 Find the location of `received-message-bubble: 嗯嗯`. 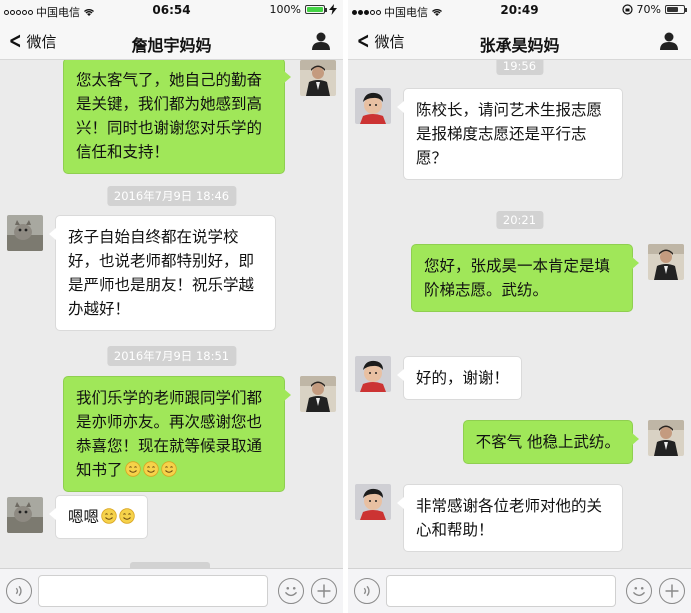

received-message-bubble: 嗯嗯 is located at coordinates (98, 517).